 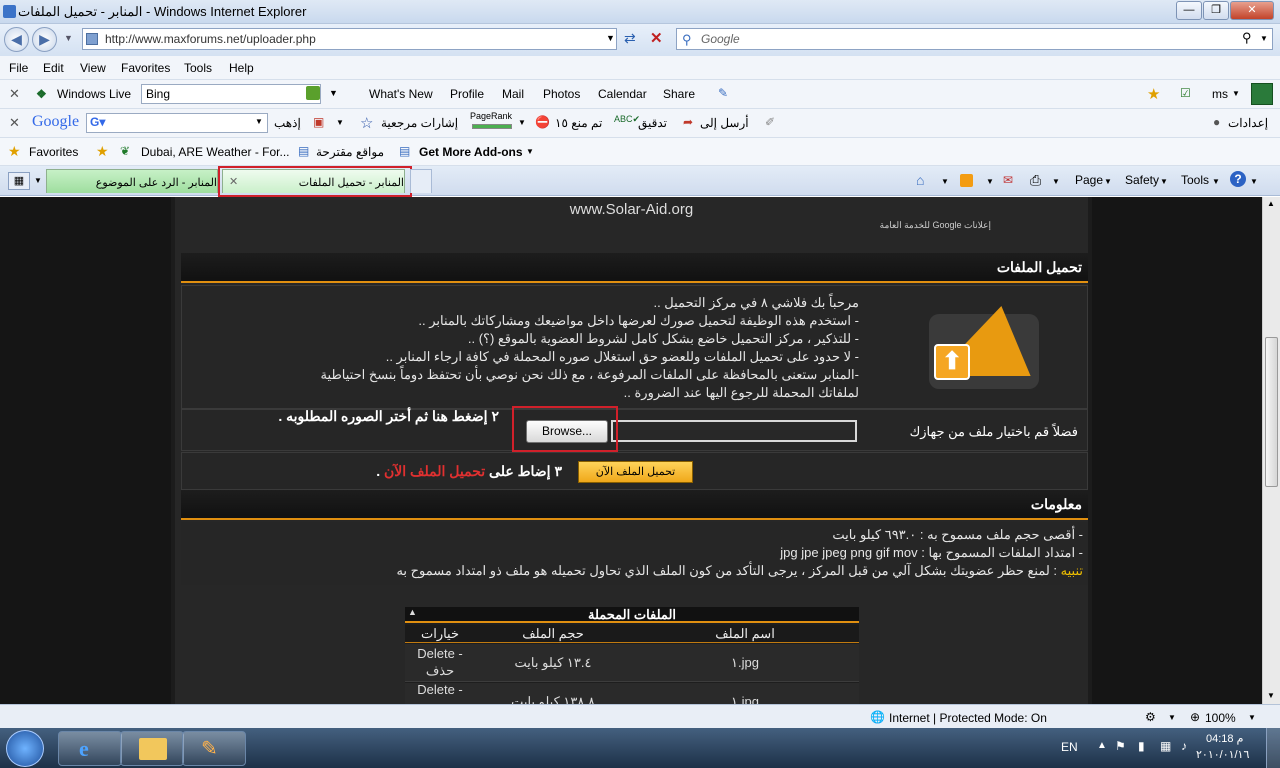 I want to click on search-input: Google, so click(x=974, y=39).